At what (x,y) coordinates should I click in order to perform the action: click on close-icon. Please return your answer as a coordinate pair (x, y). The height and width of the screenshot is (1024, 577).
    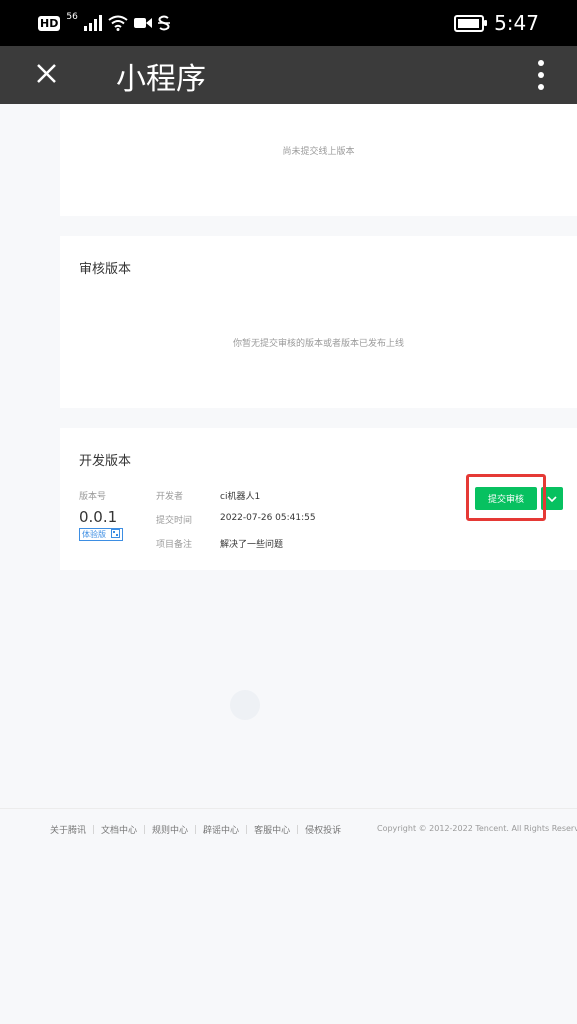
    Looking at the image, I should click on (46, 73).